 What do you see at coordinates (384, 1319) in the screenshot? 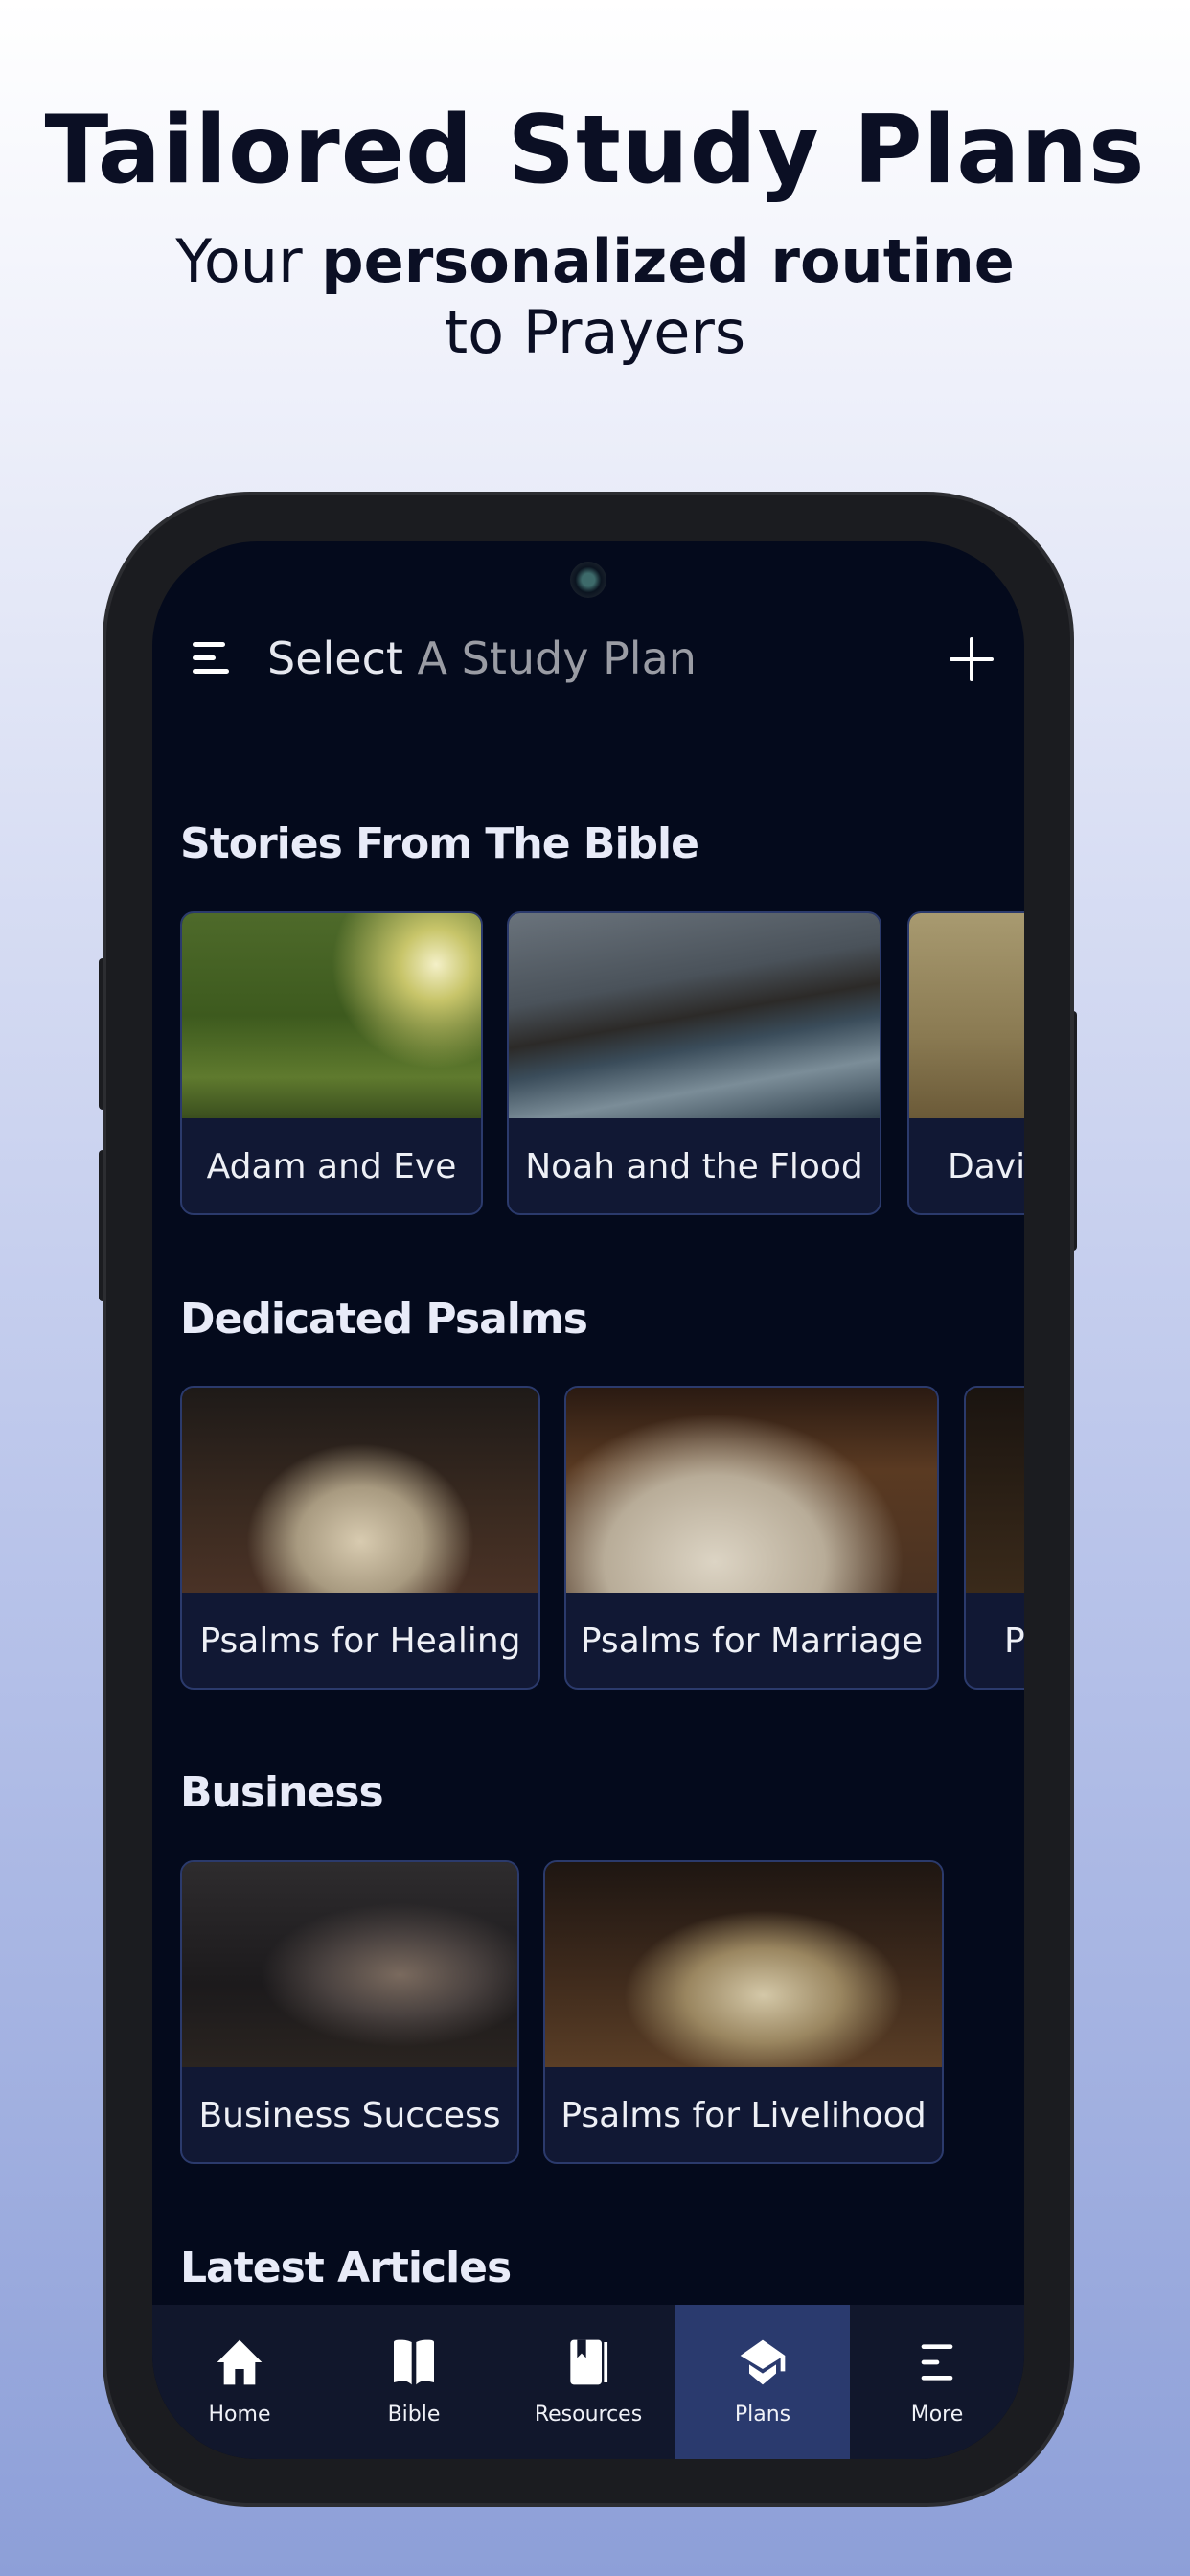
I see `section-title: Dedicated Psalms` at bounding box center [384, 1319].